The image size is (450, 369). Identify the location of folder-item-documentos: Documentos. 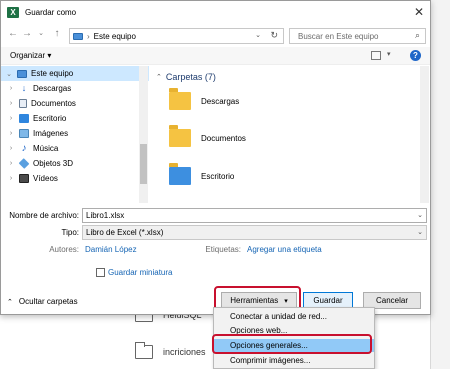
(207, 136).